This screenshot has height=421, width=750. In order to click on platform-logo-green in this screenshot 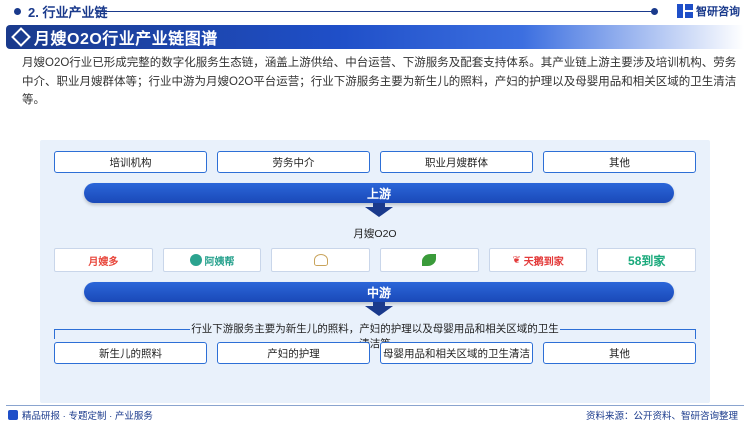, I will do `click(429, 260)`.